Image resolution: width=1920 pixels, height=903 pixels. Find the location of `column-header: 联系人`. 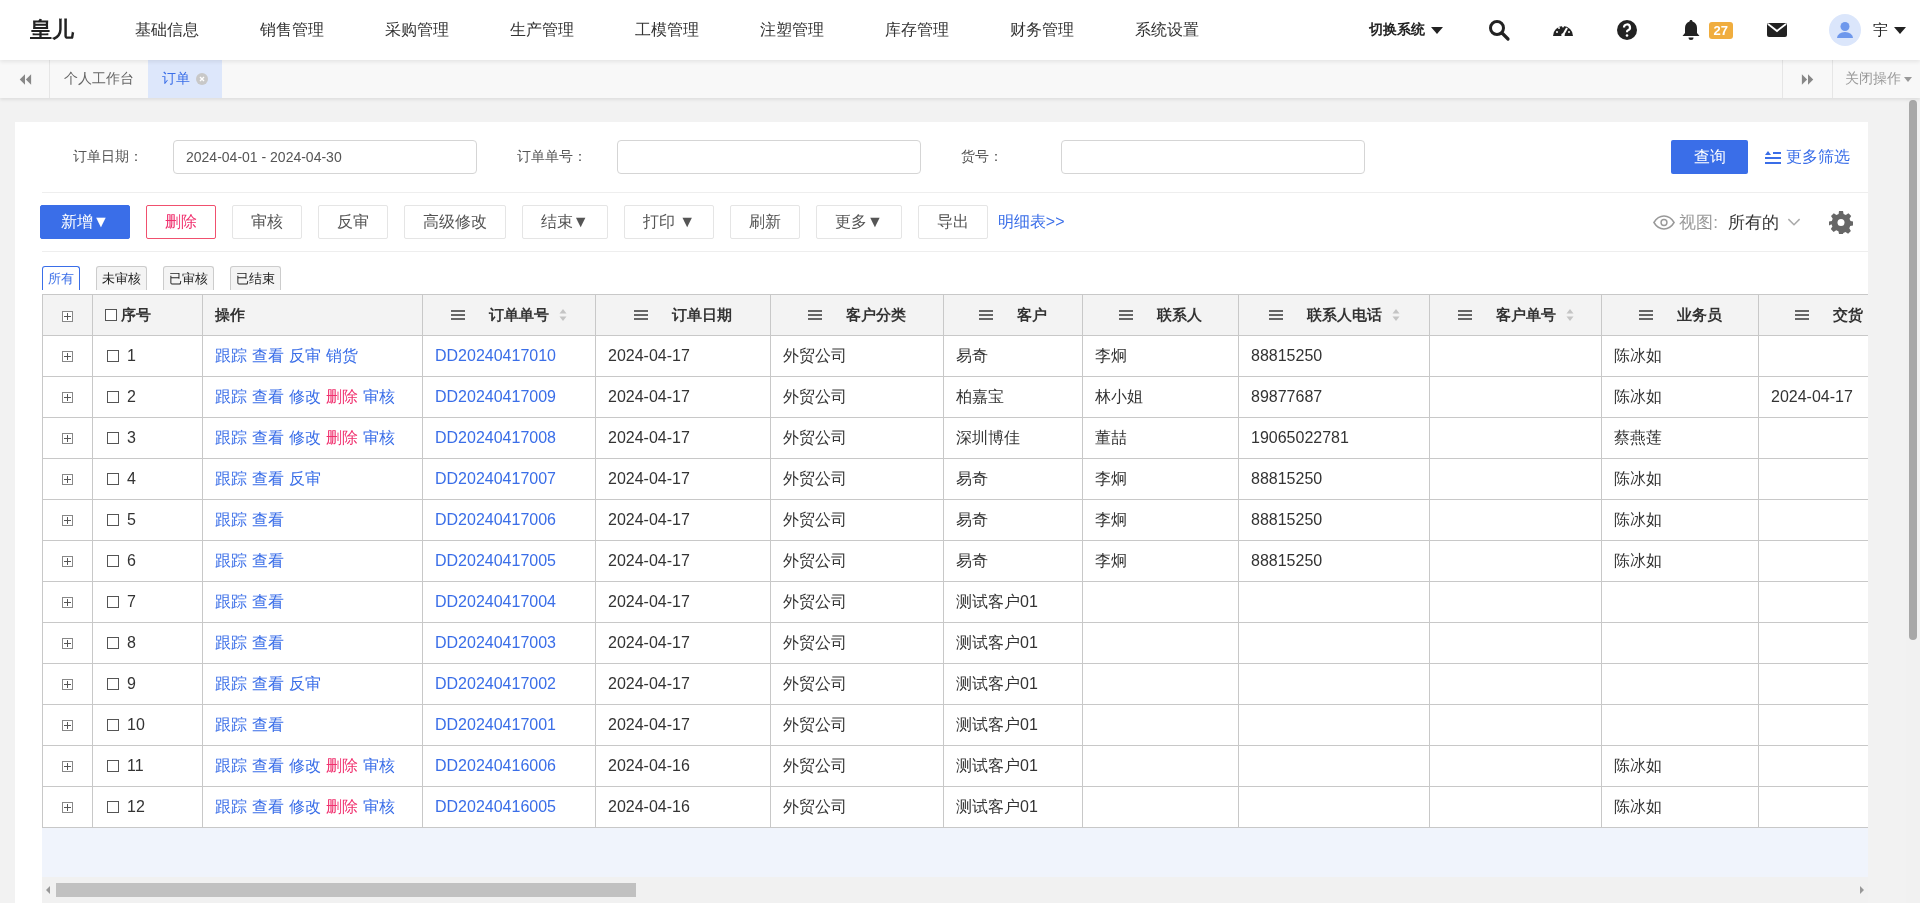

column-header: 联系人 is located at coordinates (1160, 315).